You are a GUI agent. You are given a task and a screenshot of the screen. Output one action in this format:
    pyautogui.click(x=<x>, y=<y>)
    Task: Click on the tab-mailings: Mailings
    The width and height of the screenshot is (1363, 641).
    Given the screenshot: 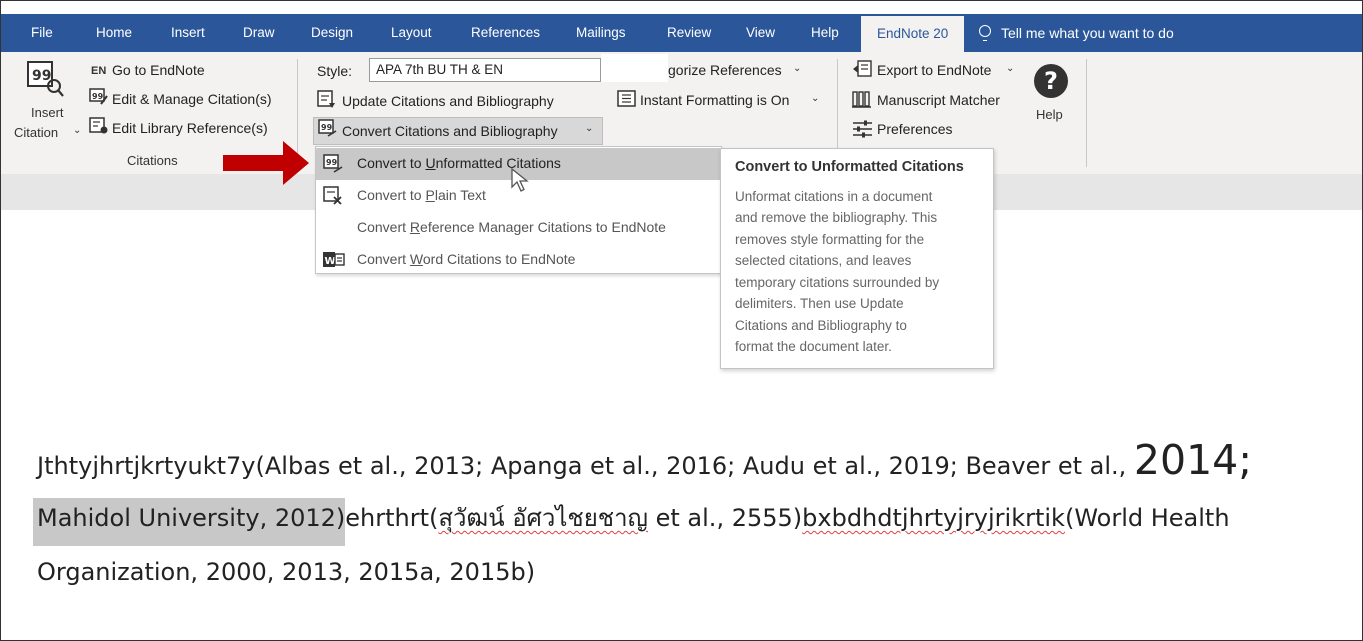 What is the action you would take?
    pyautogui.click(x=601, y=33)
    